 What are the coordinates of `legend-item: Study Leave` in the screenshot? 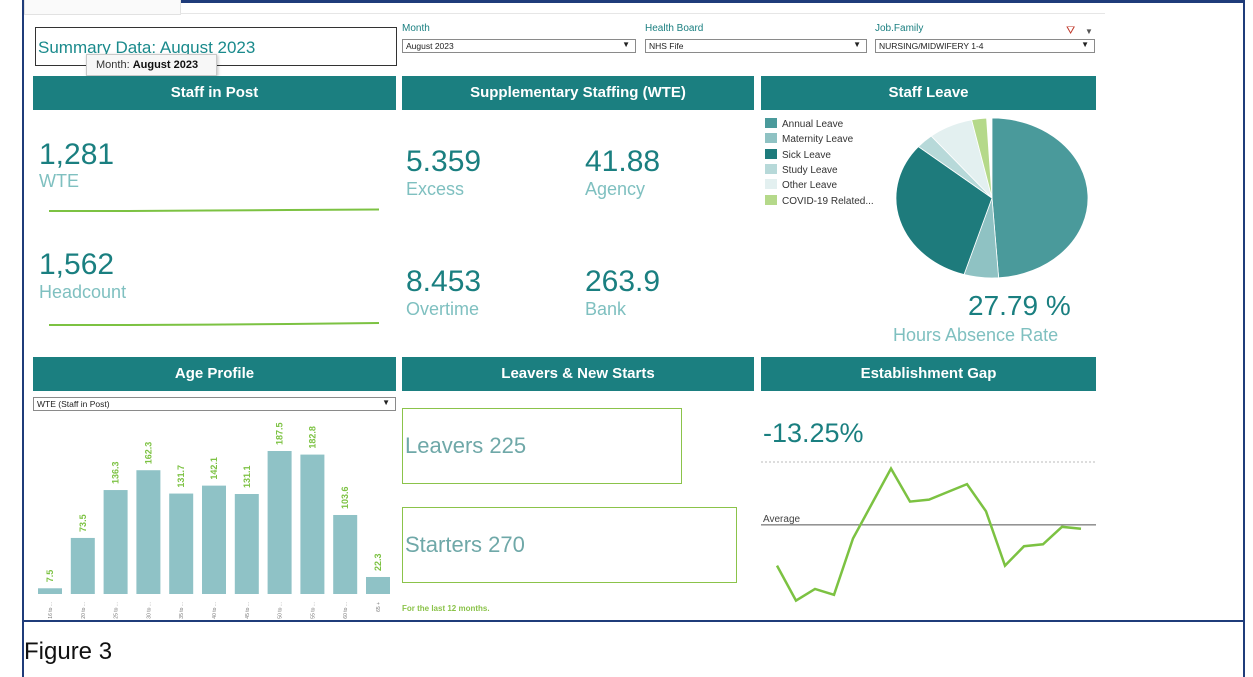 It's located at (801, 169).